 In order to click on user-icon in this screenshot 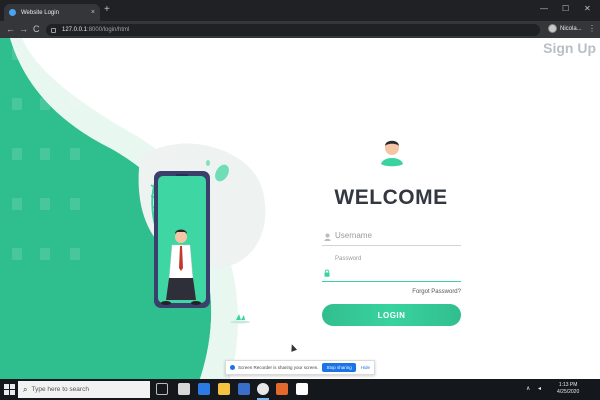, I will do `click(327, 237)`.